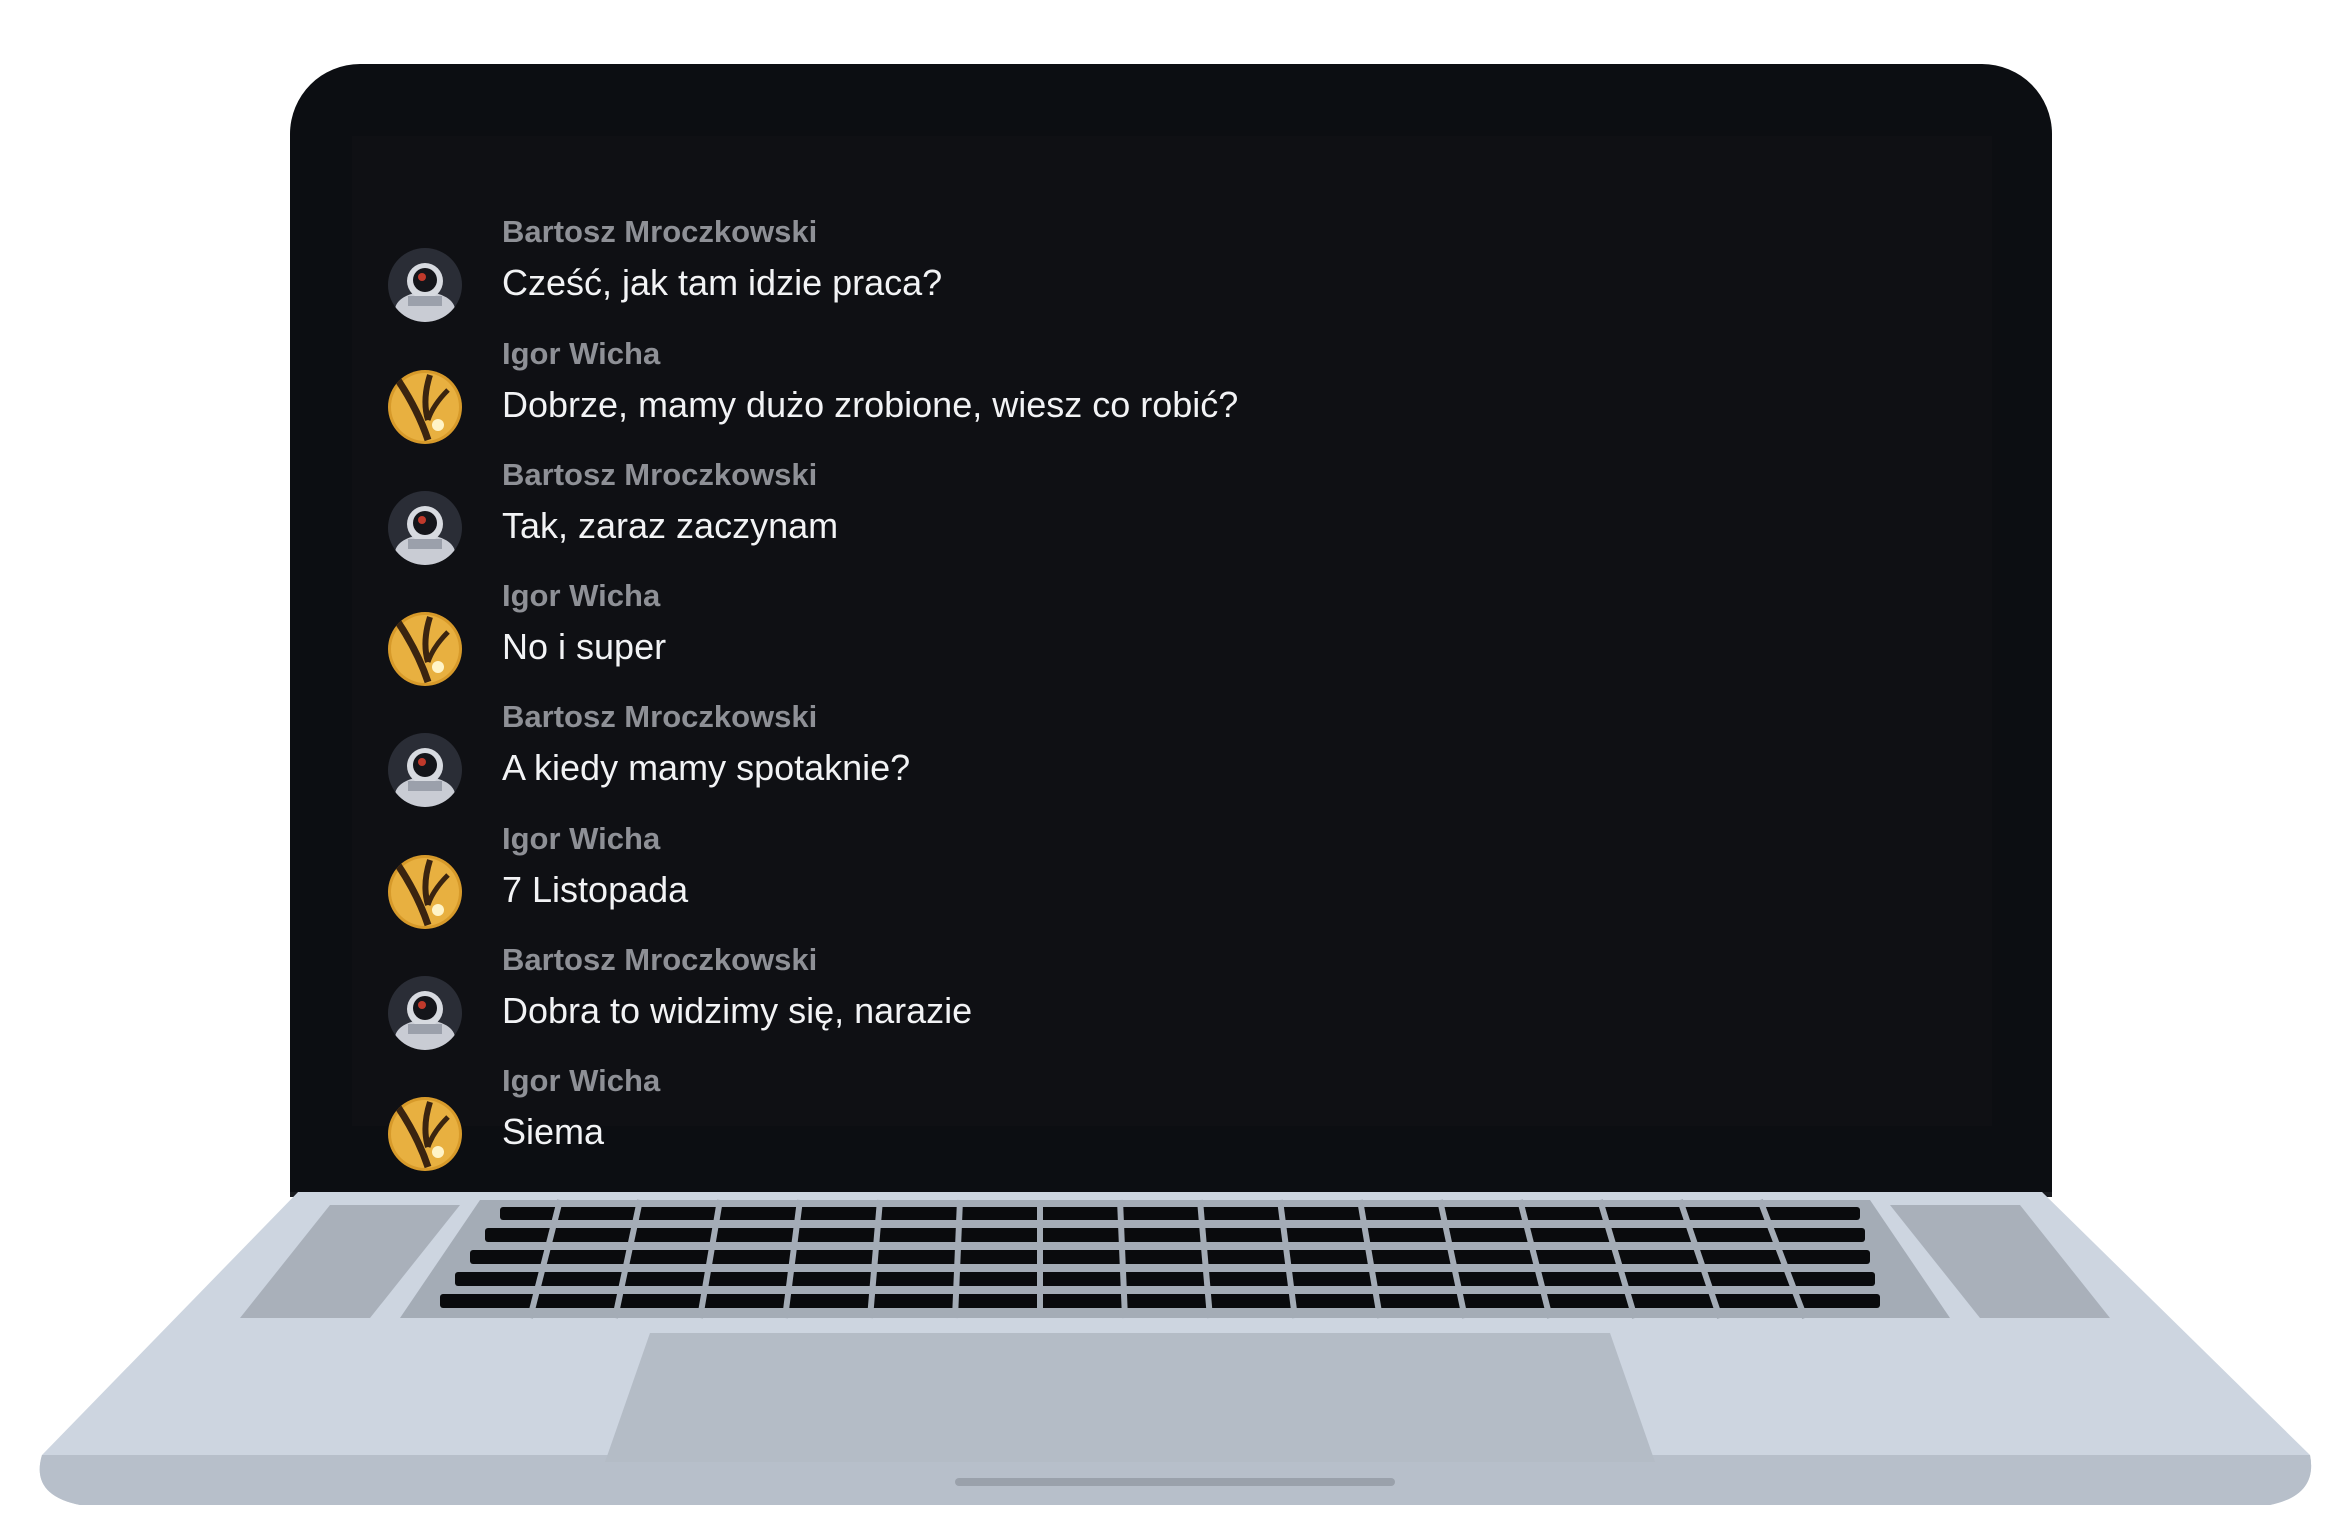  What do you see at coordinates (584, 646) in the screenshot?
I see `message-text: No i super` at bounding box center [584, 646].